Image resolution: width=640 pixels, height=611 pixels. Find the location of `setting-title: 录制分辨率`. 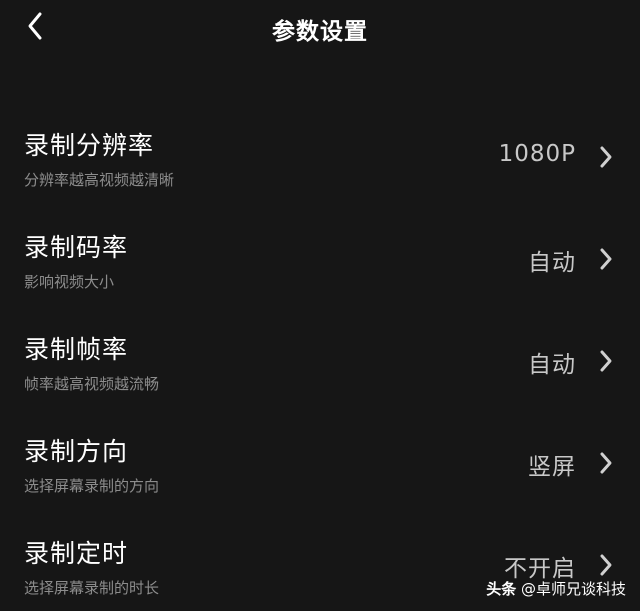

setting-title: 录制分辨率 is located at coordinates (89, 145).